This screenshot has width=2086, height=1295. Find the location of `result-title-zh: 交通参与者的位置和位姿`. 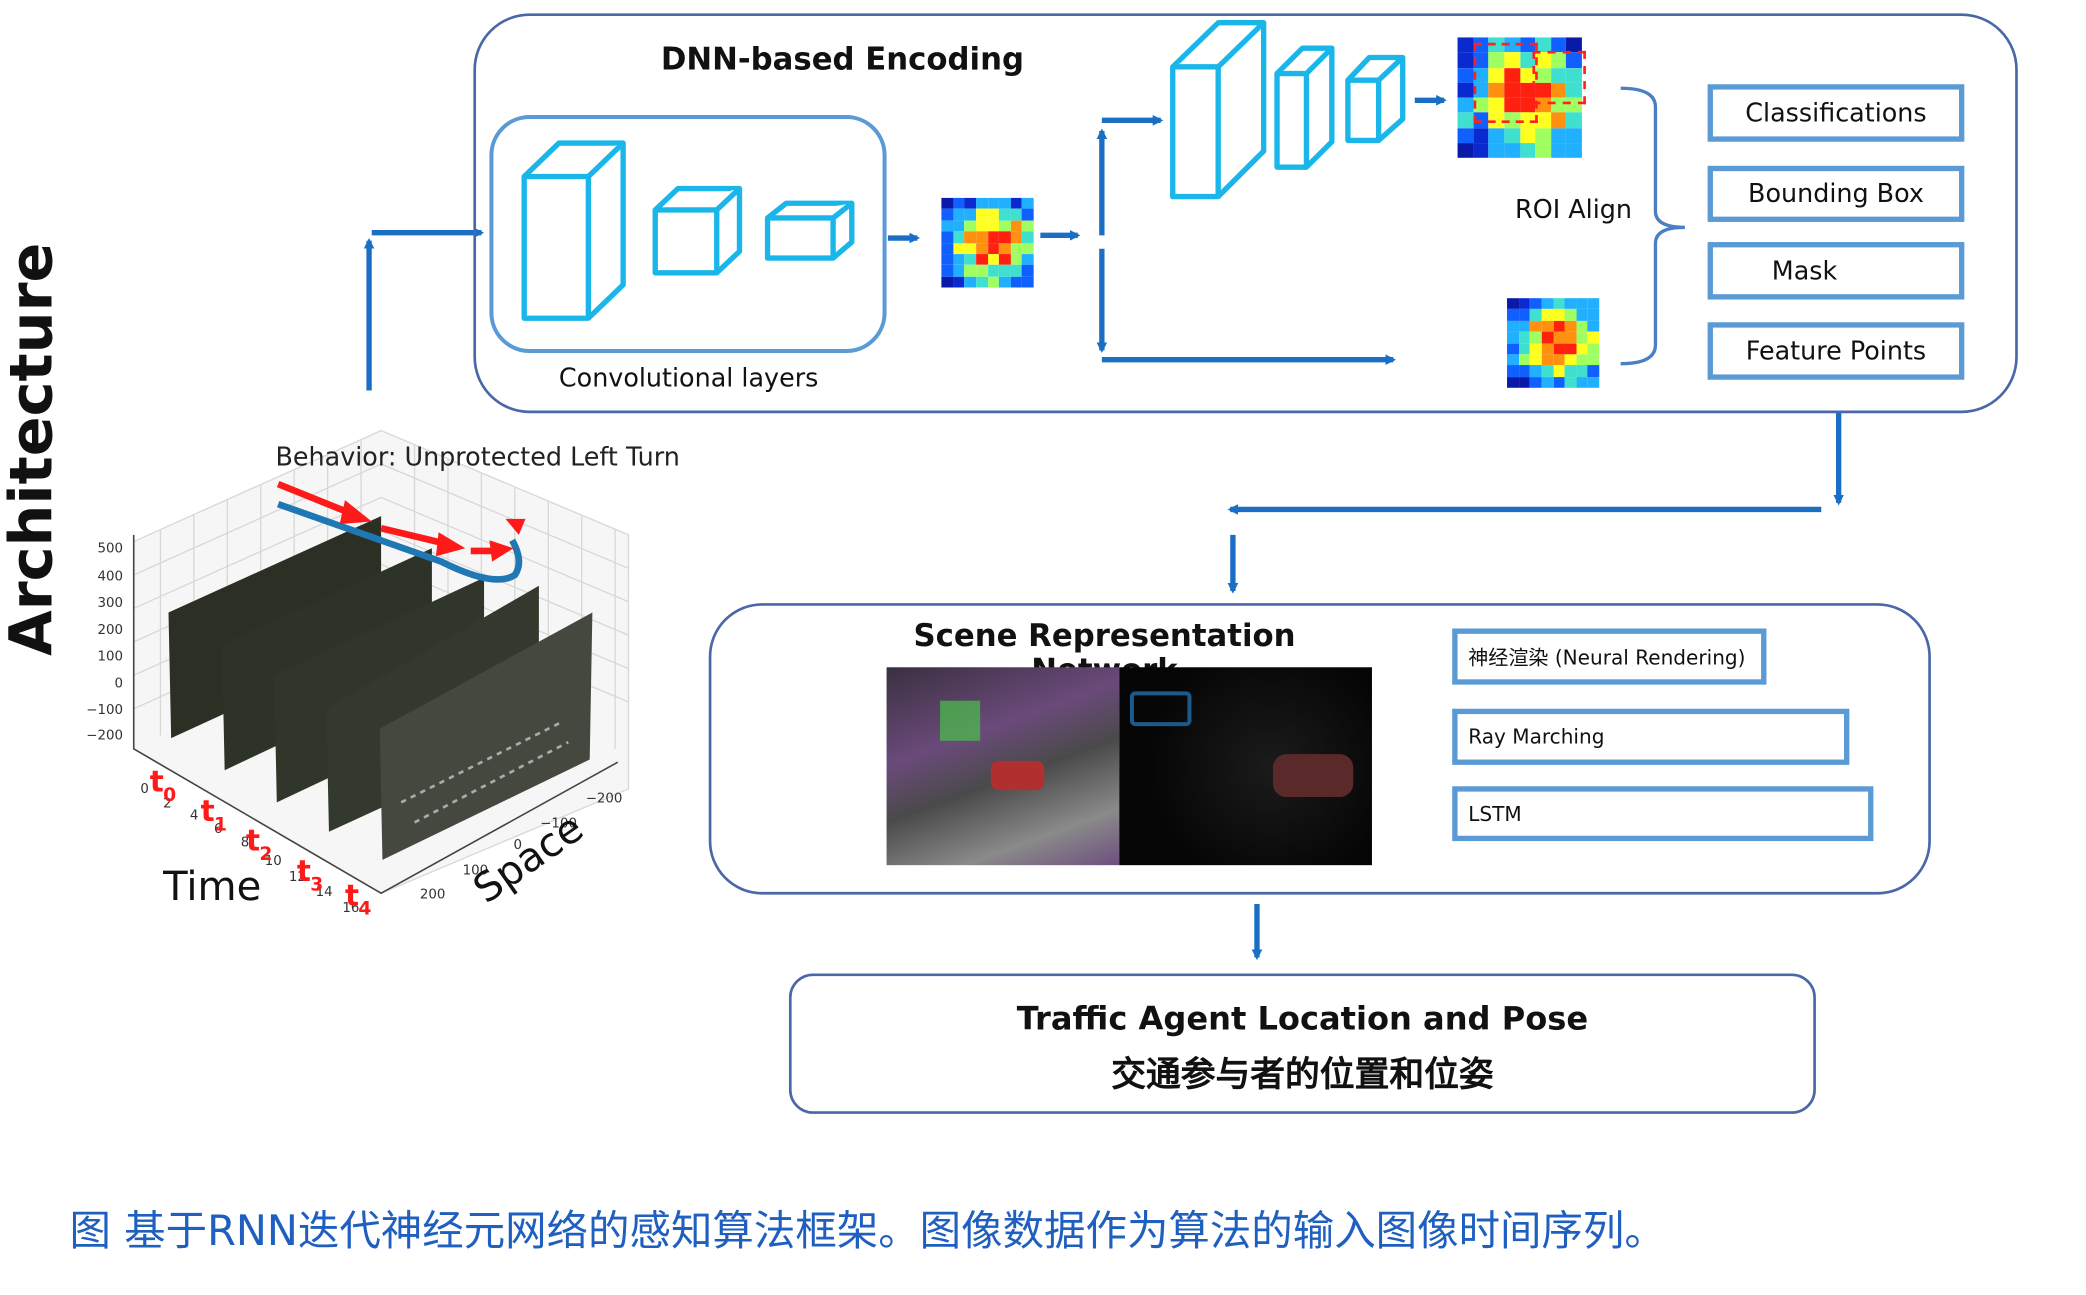

result-title-zh: 交通参与者的位置和位姿 is located at coordinates (1302, 1075).